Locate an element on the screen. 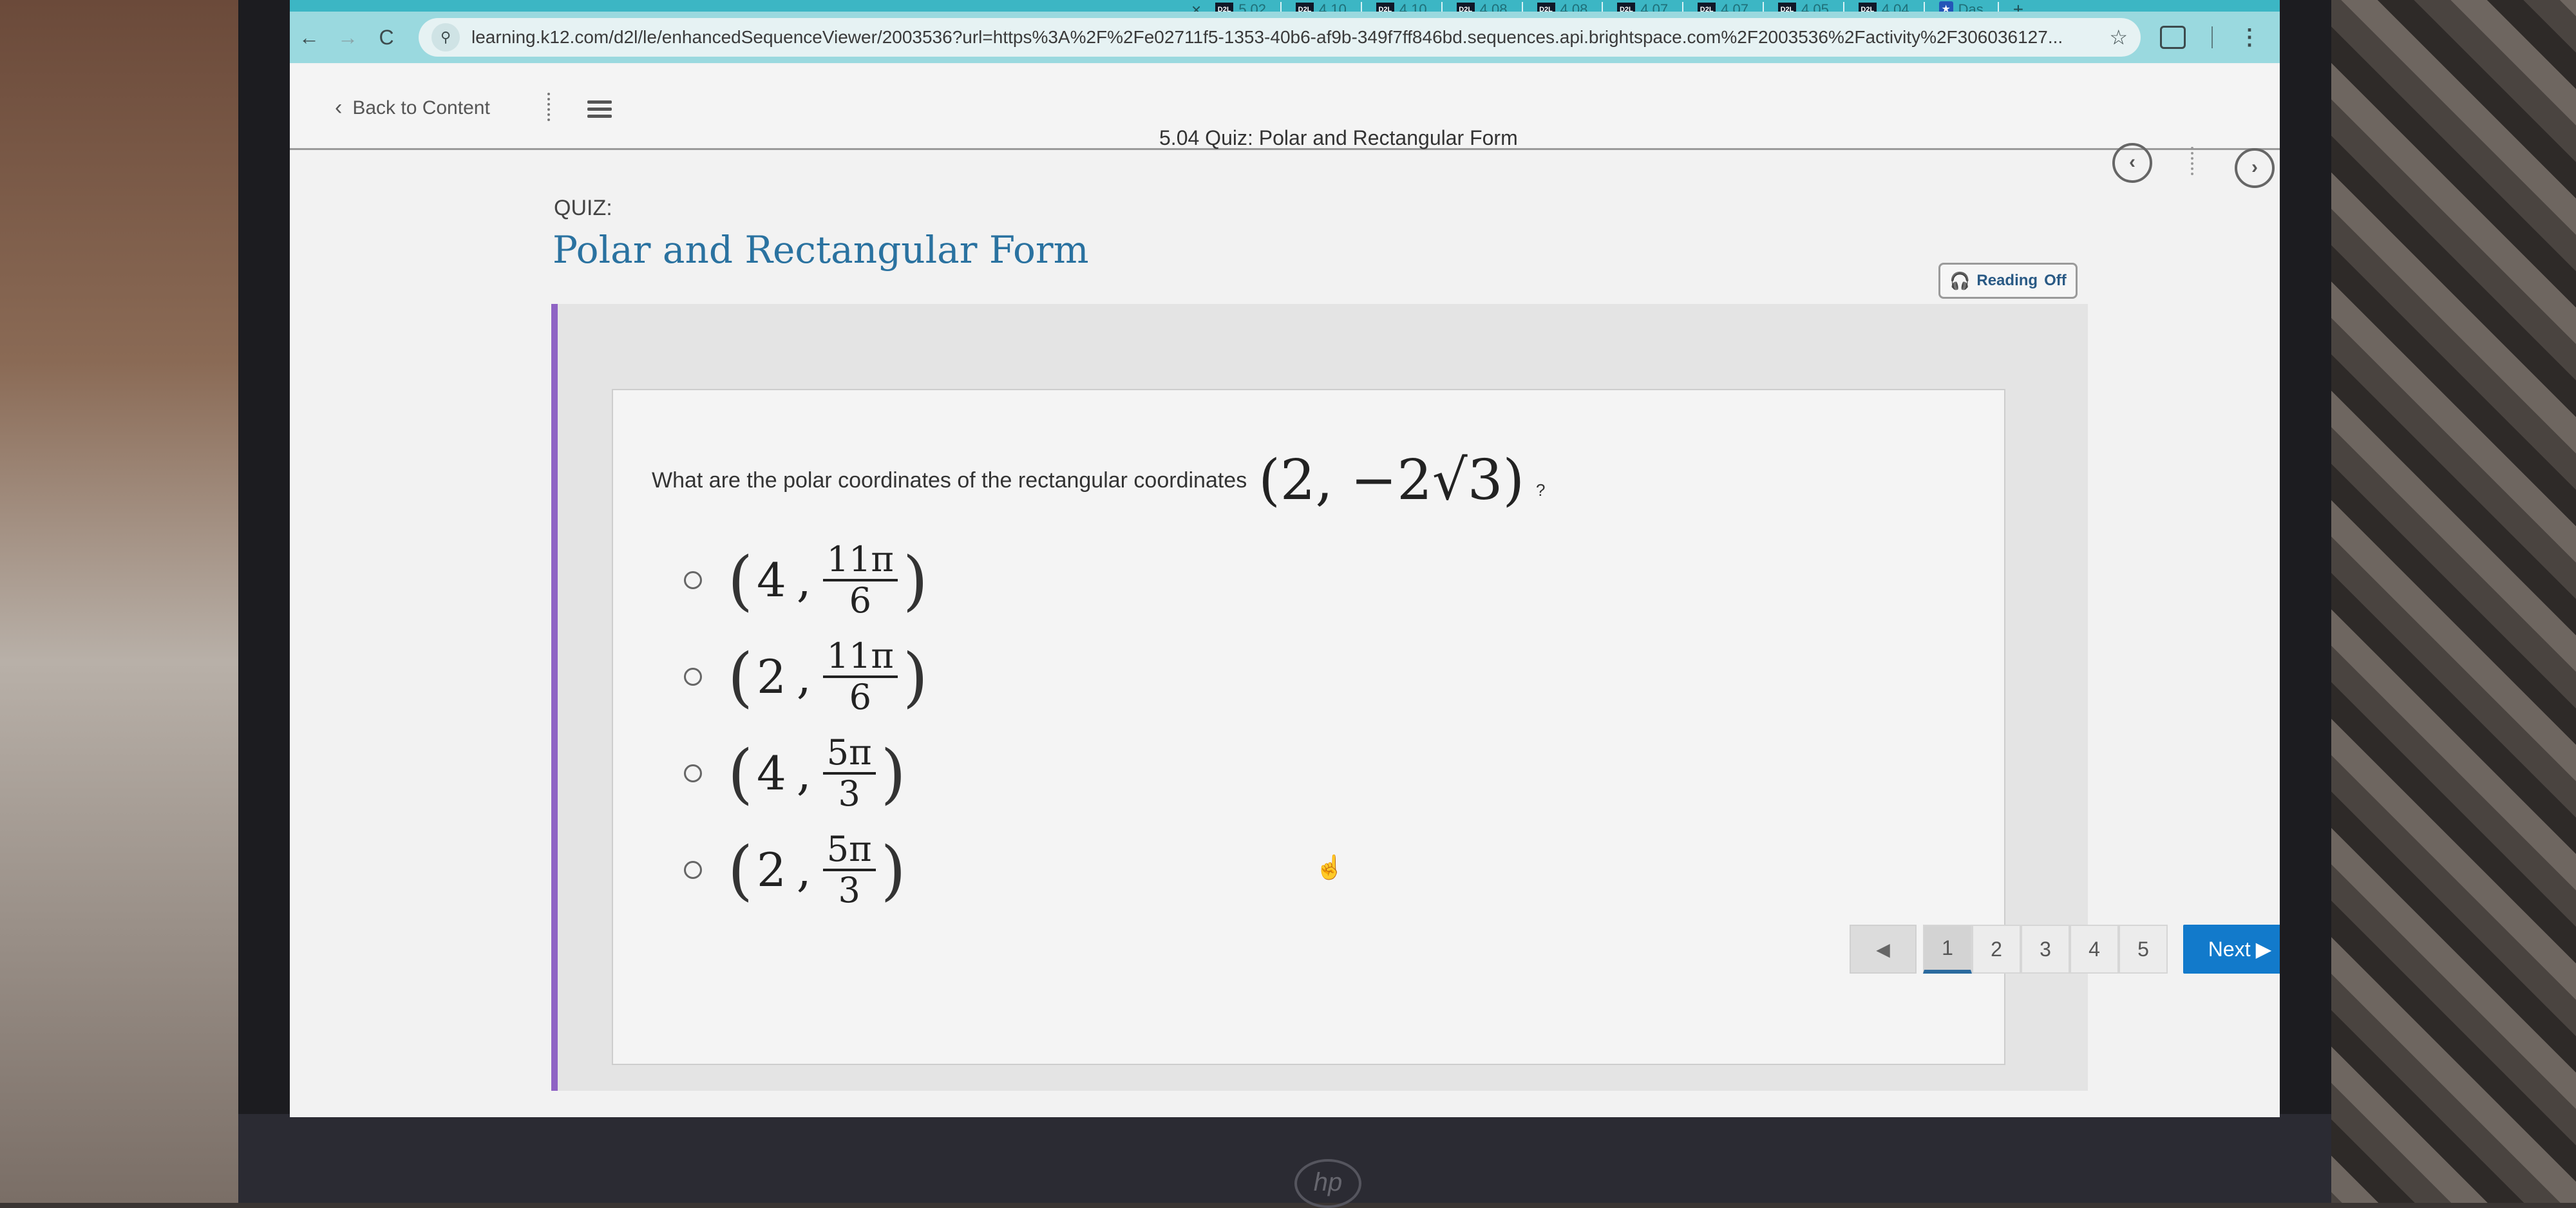  activity-title: 5.04 Quiz: Polar and Rectangular Form is located at coordinates (1339, 138).